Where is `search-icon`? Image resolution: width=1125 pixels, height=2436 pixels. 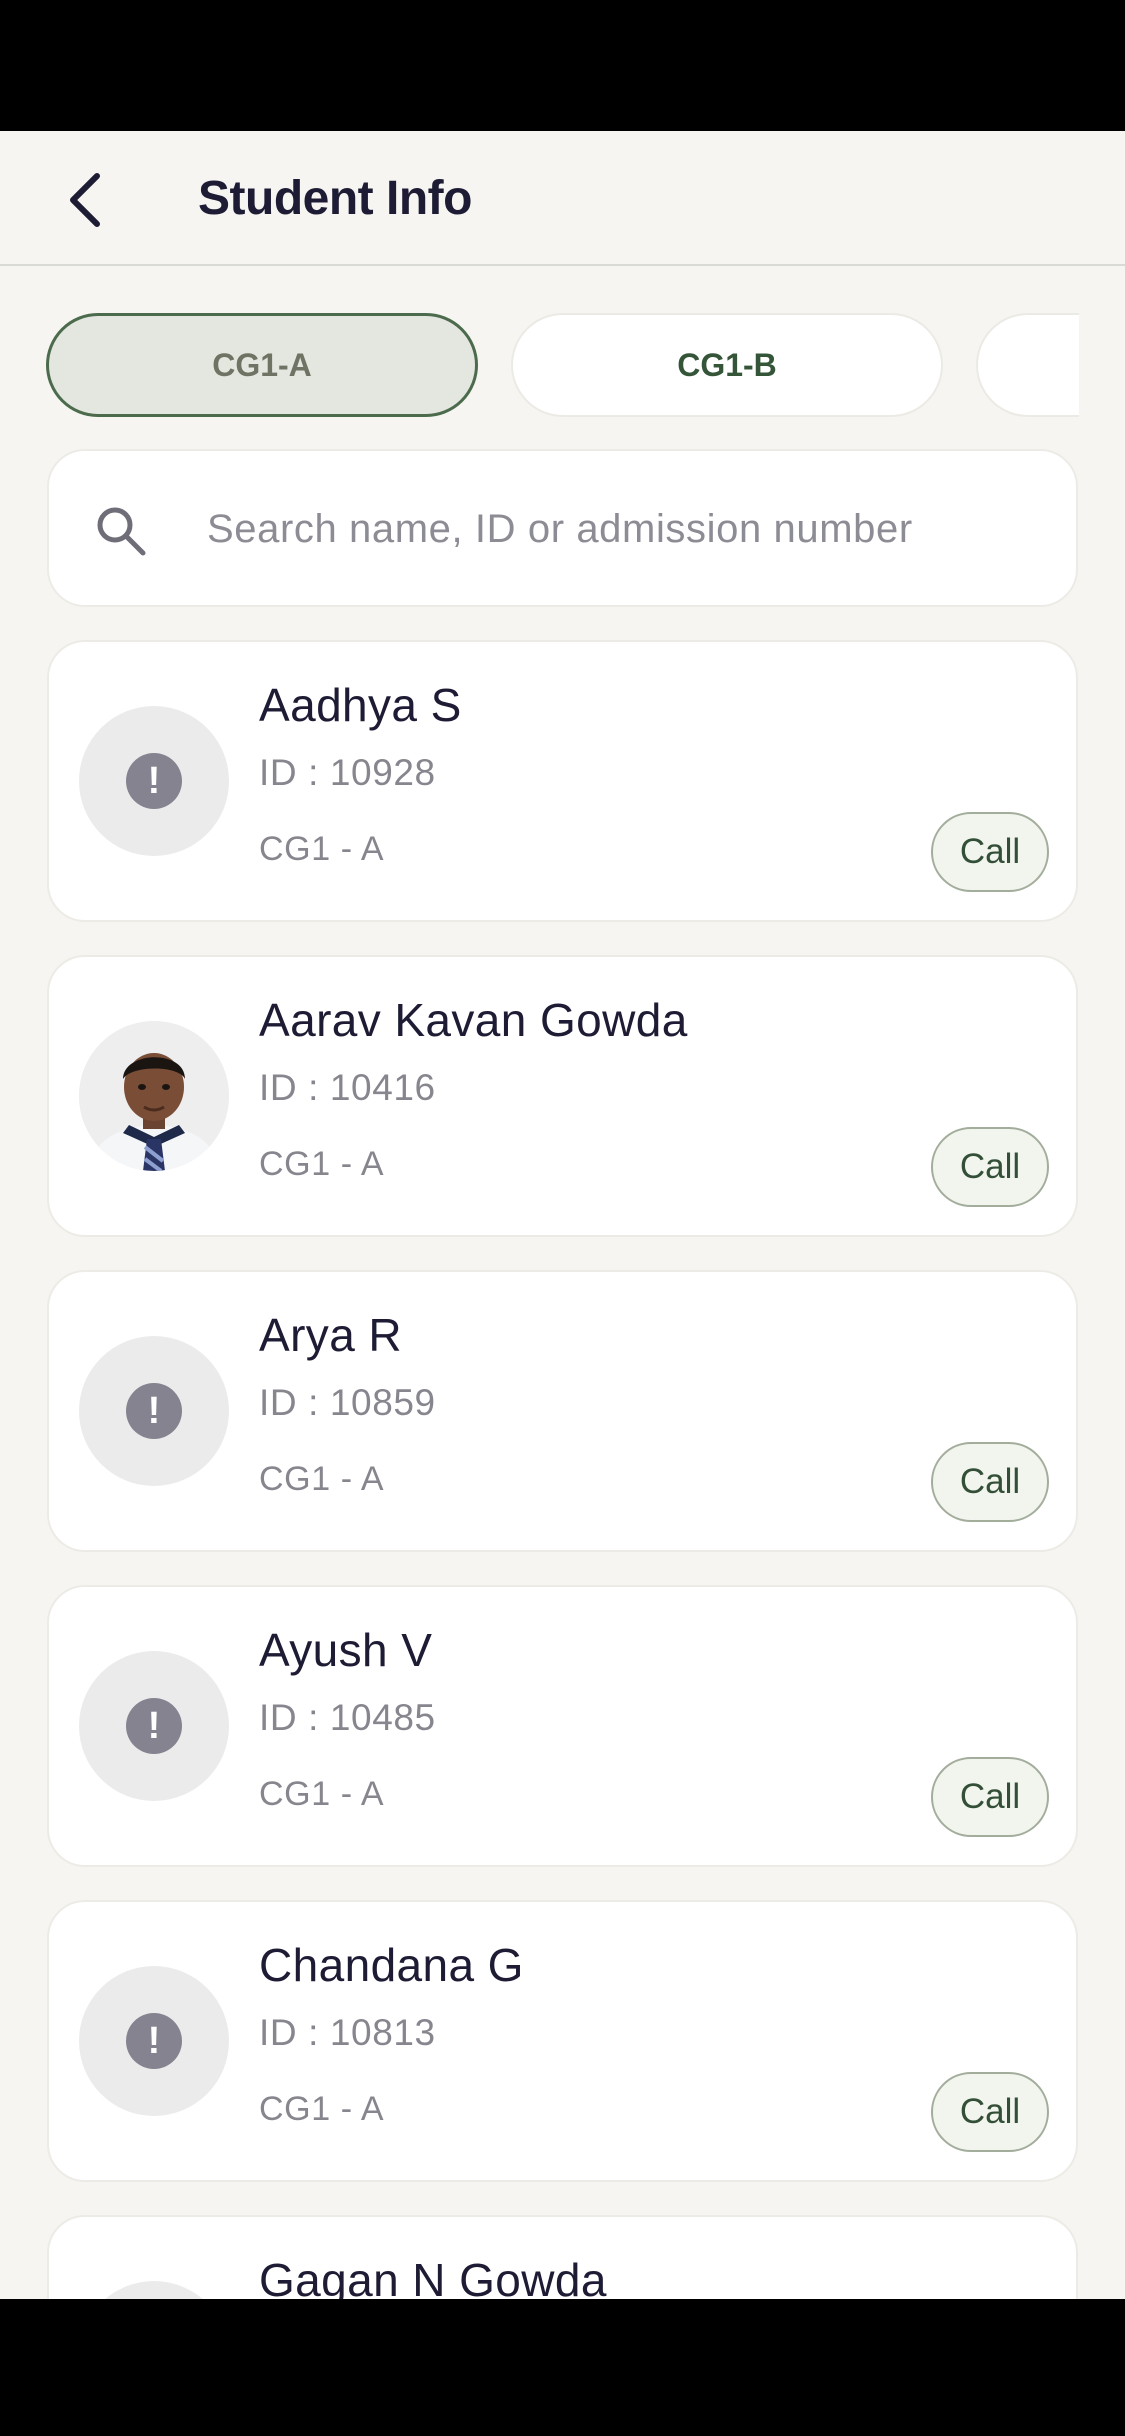
search-icon is located at coordinates (121, 531).